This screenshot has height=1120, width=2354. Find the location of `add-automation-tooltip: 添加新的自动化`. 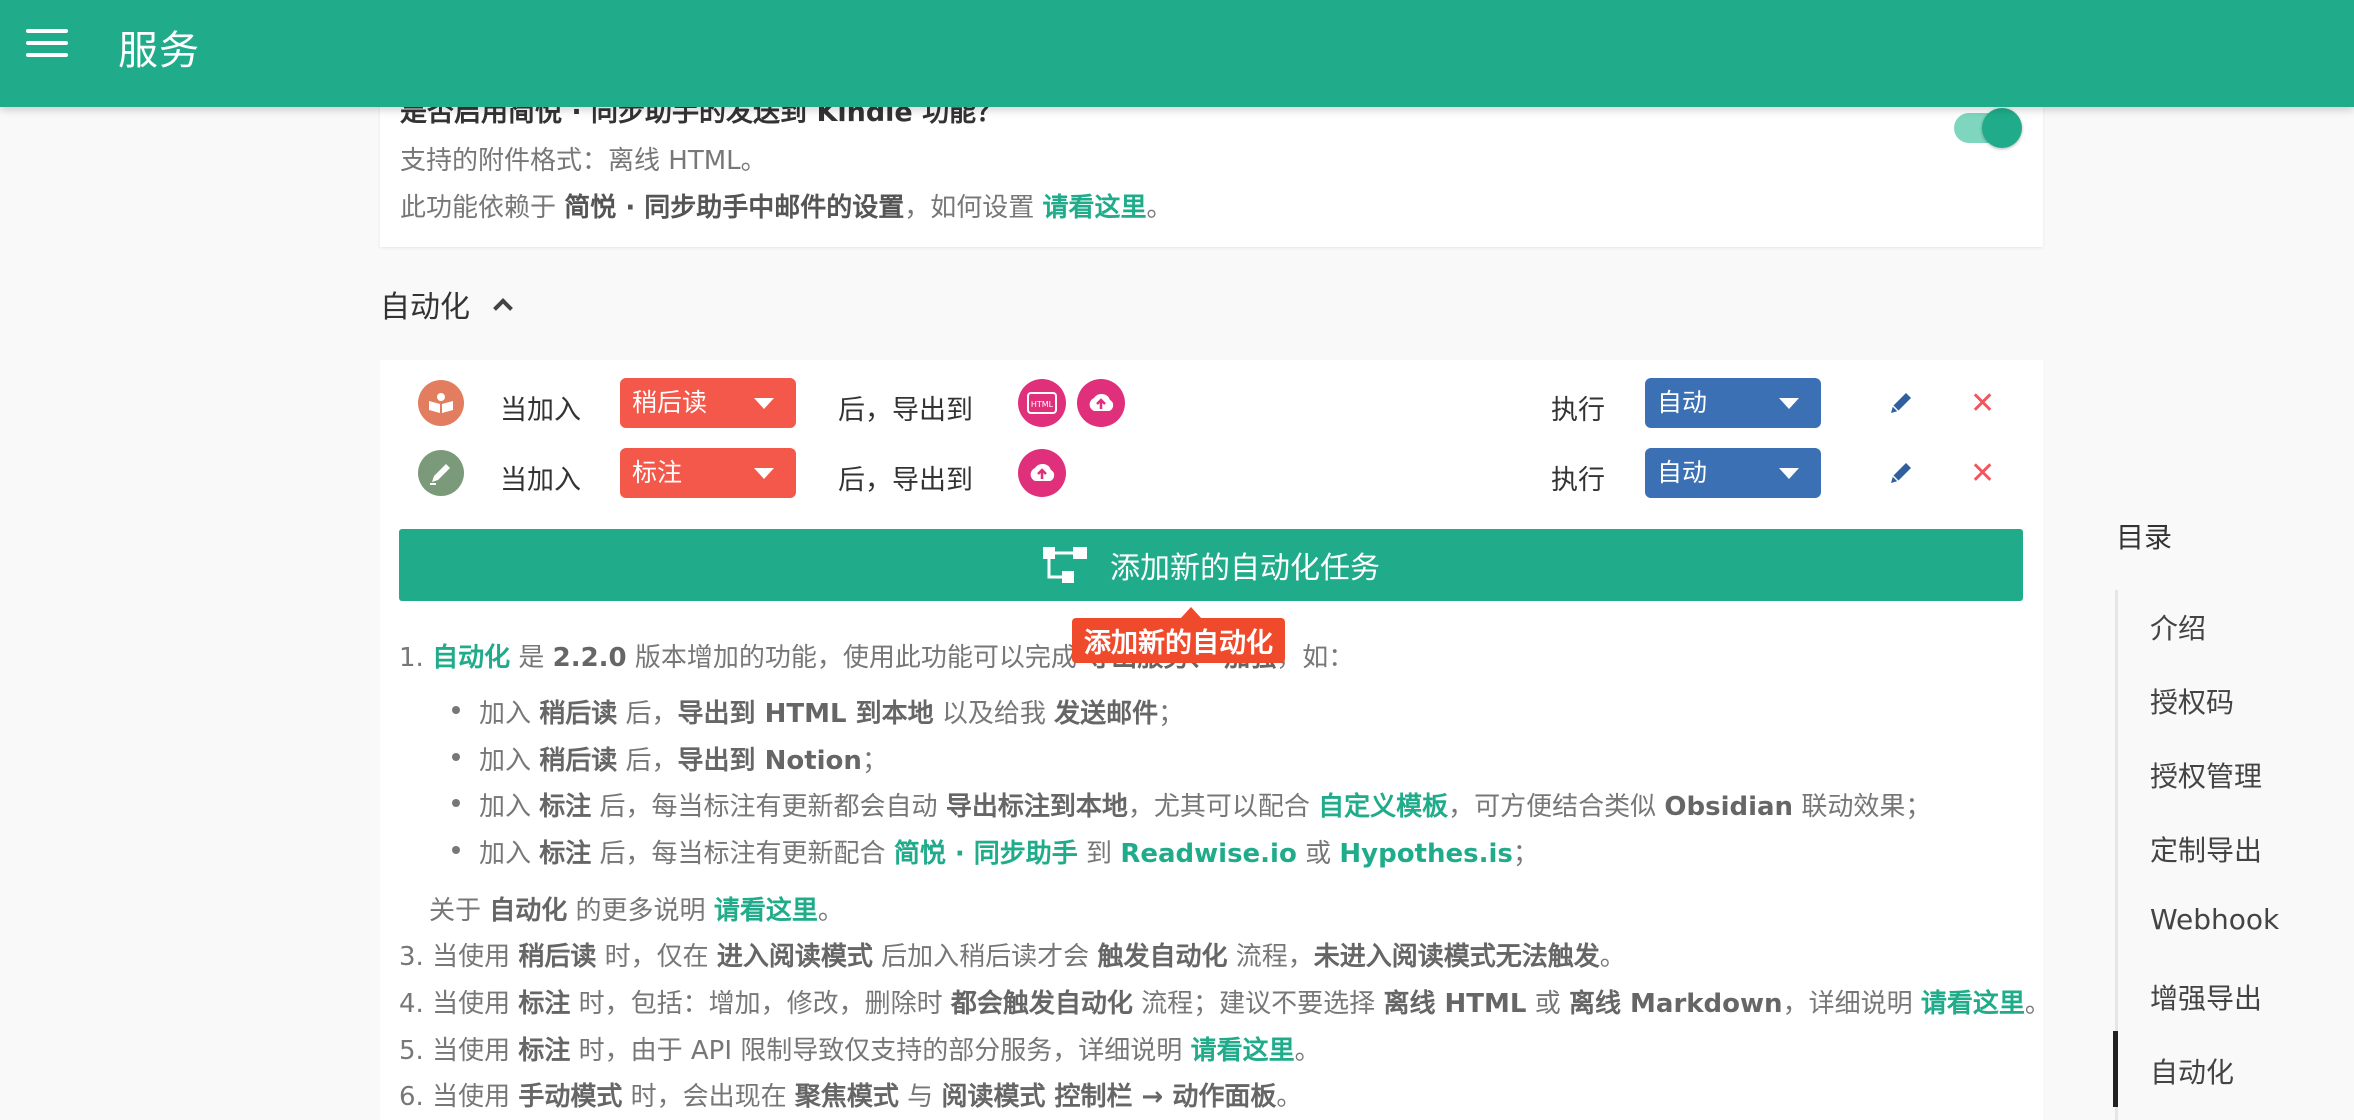

add-automation-tooltip: 添加新的自动化 is located at coordinates (1178, 635).